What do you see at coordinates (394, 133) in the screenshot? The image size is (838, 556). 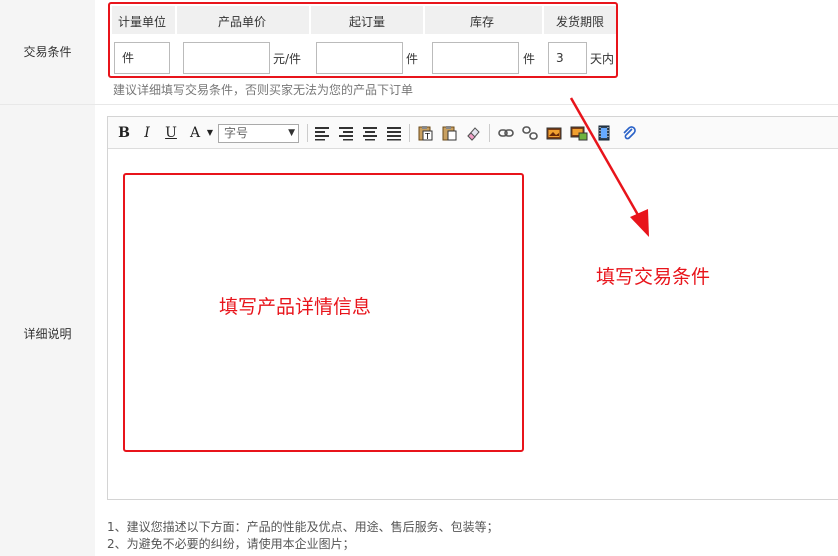 I see `align-justify-icon` at bounding box center [394, 133].